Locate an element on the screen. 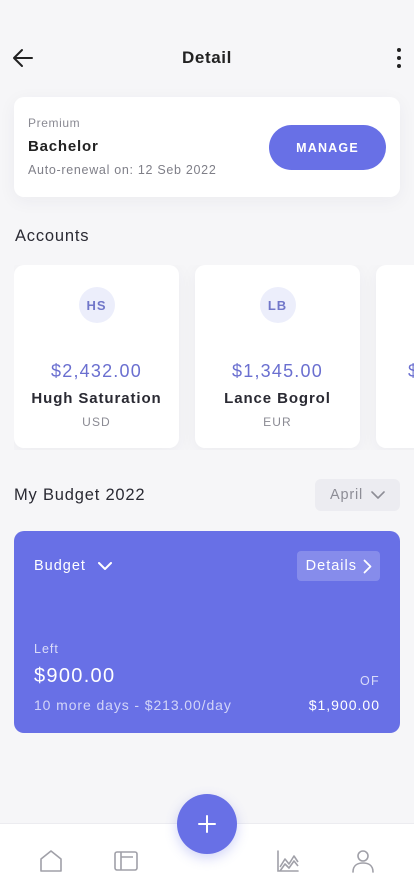 The height and width of the screenshot is (896, 414). details-label: Details is located at coordinates (331, 566).